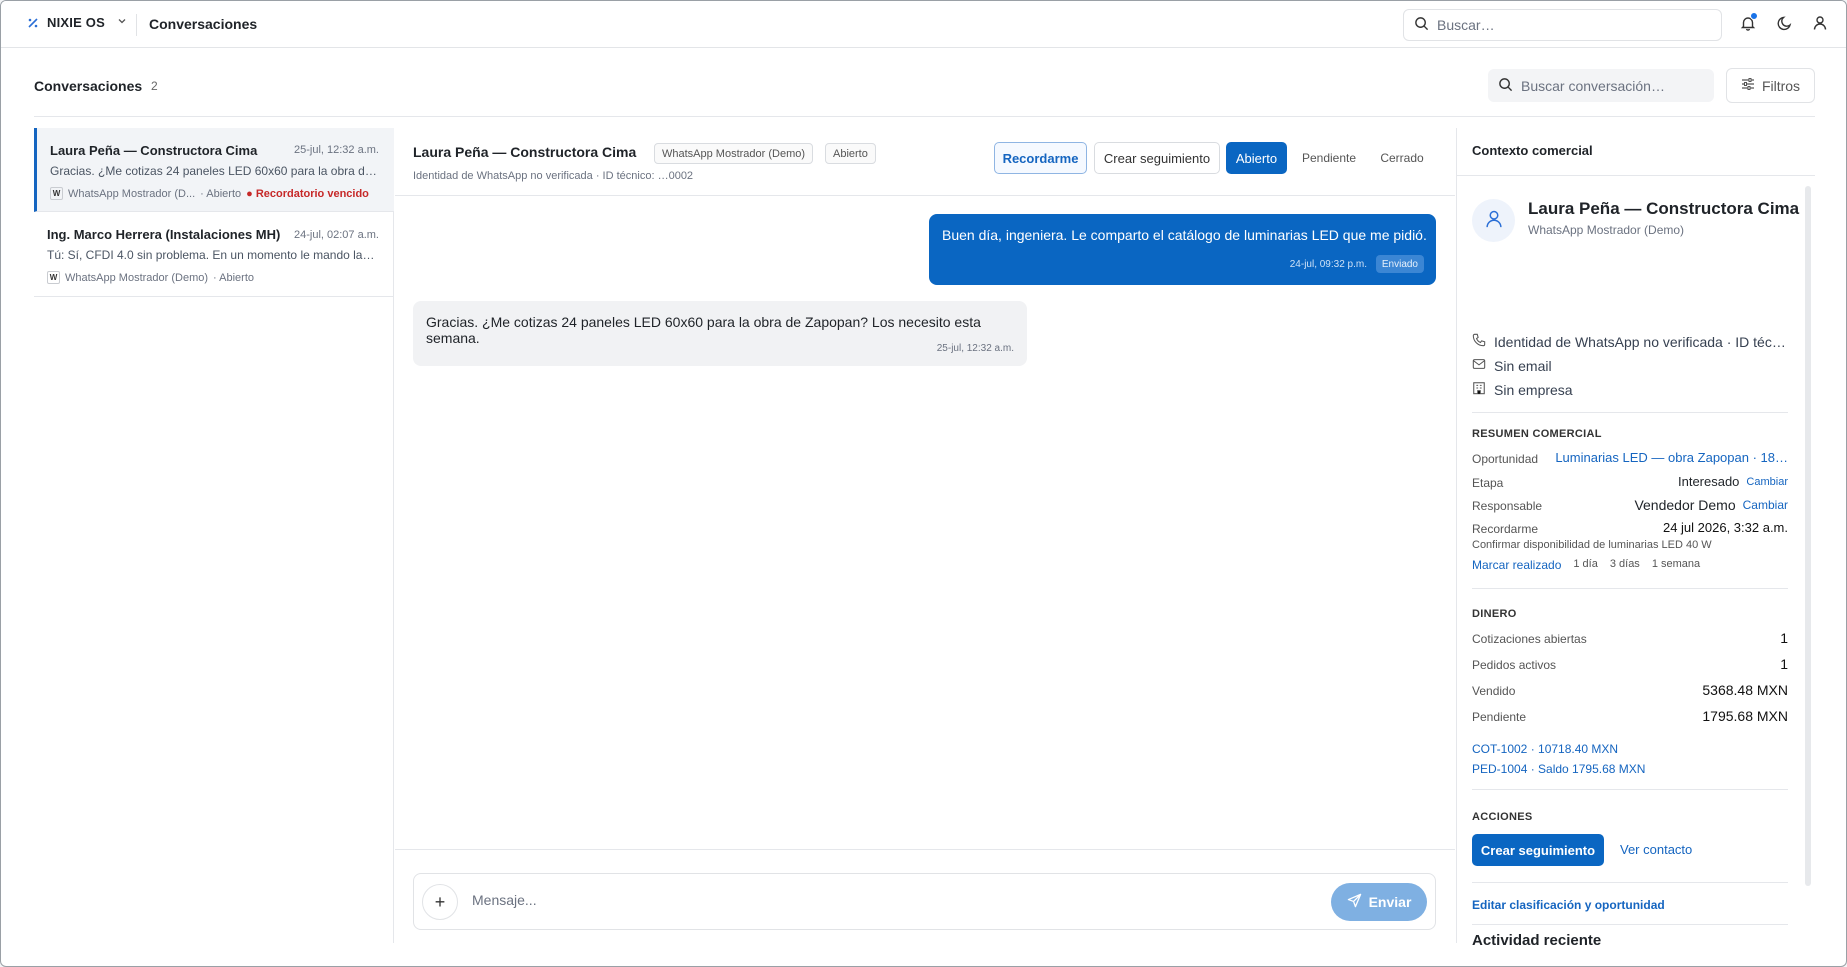 This screenshot has width=1847, height=967. What do you see at coordinates (1514, 665) in the screenshot?
I see `money-label: Pedidos activos` at bounding box center [1514, 665].